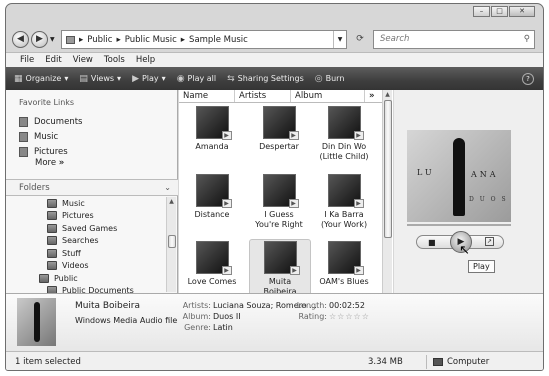  What do you see at coordinates (27, 60) in the screenshot?
I see `menu-file: File` at bounding box center [27, 60].